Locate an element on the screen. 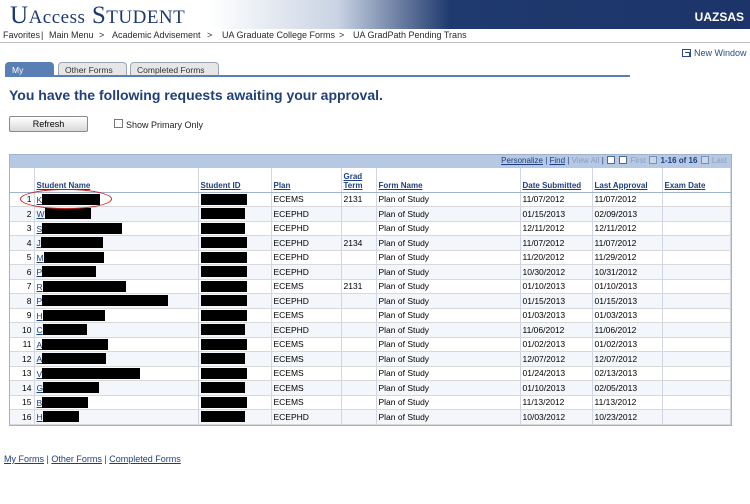 The height and width of the screenshot is (504, 750). last-approval-cell: 10/23/2012 is located at coordinates (627, 417).